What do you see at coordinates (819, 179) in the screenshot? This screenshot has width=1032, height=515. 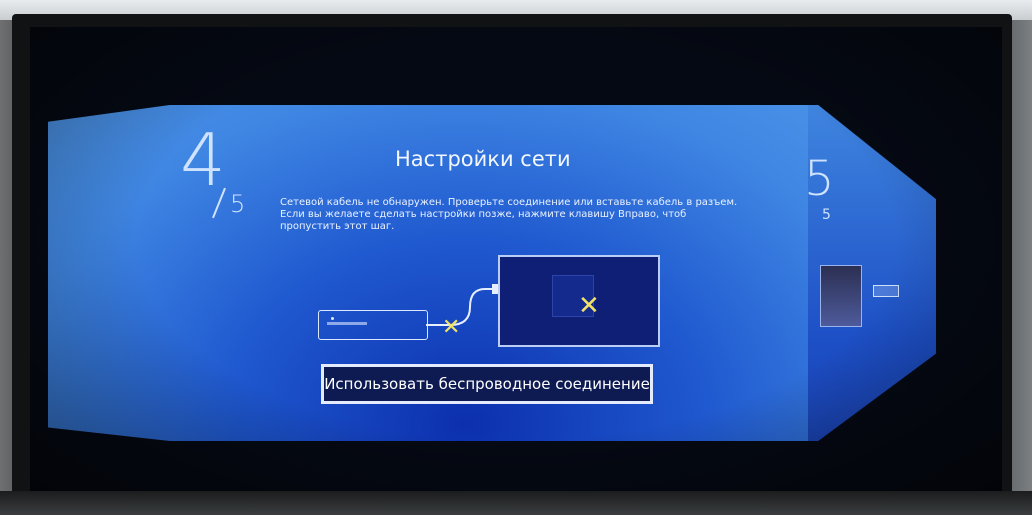 I see `next-step-current: 5` at bounding box center [819, 179].